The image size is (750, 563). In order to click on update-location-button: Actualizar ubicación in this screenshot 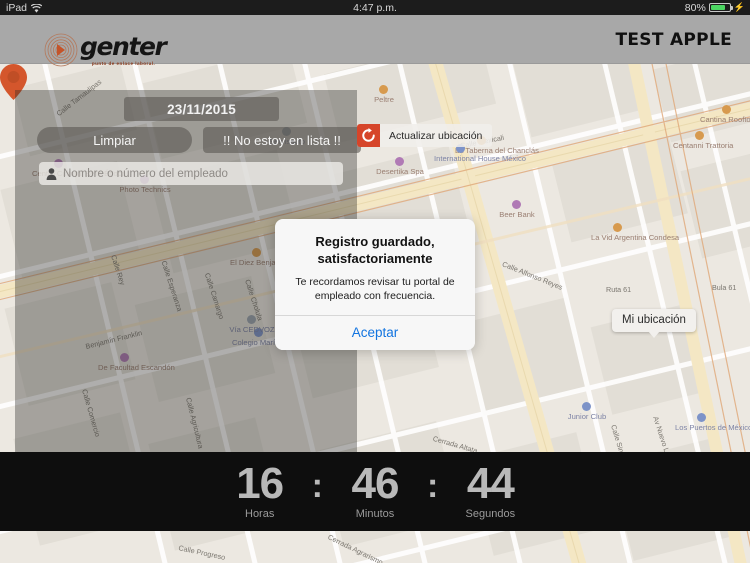, I will do `click(425, 135)`.